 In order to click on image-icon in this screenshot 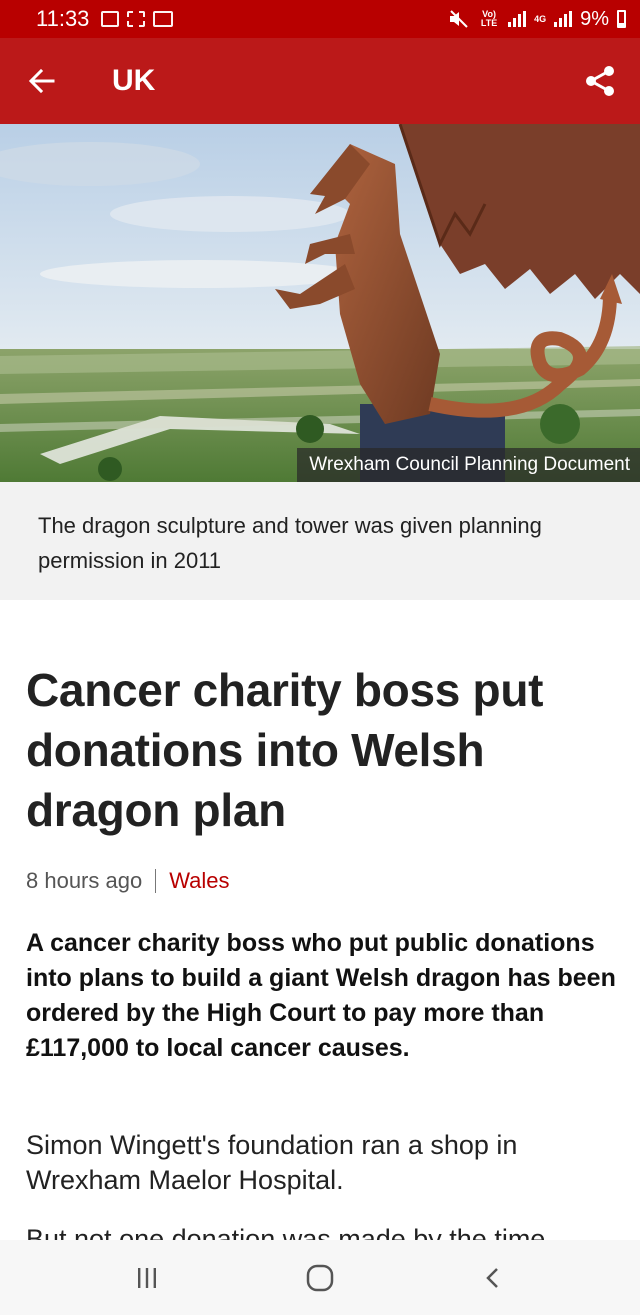, I will do `click(110, 19)`.